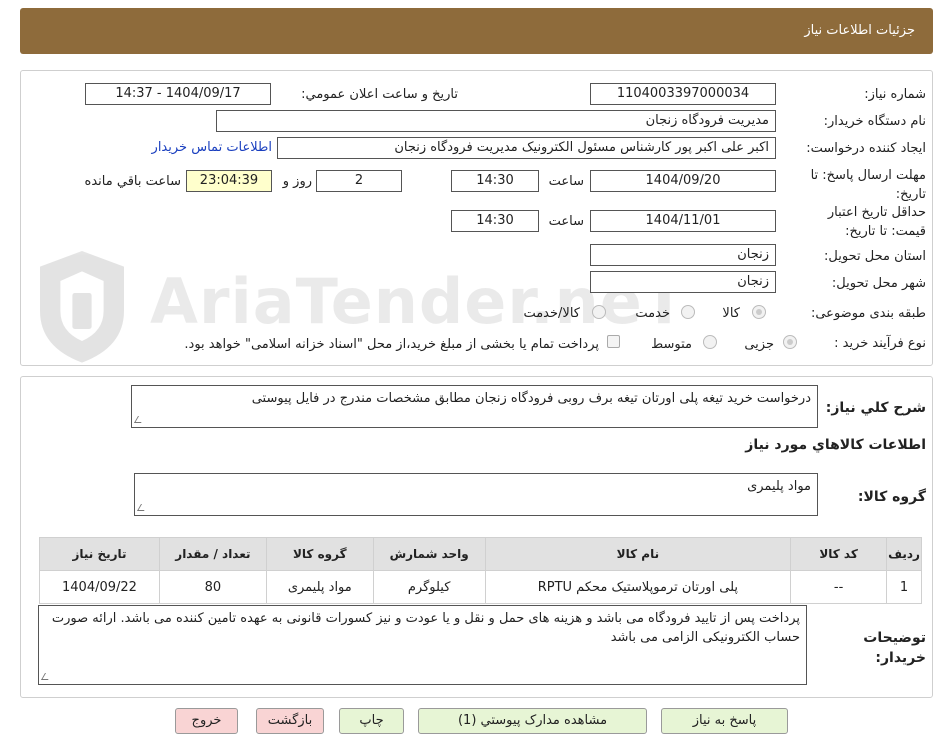 The width and height of the screenshot is (944, 753). What do you see at coordinates (319, 554) in the screenshot?
I see `col-group: گروه کالا` at bounding box center [319, 554].